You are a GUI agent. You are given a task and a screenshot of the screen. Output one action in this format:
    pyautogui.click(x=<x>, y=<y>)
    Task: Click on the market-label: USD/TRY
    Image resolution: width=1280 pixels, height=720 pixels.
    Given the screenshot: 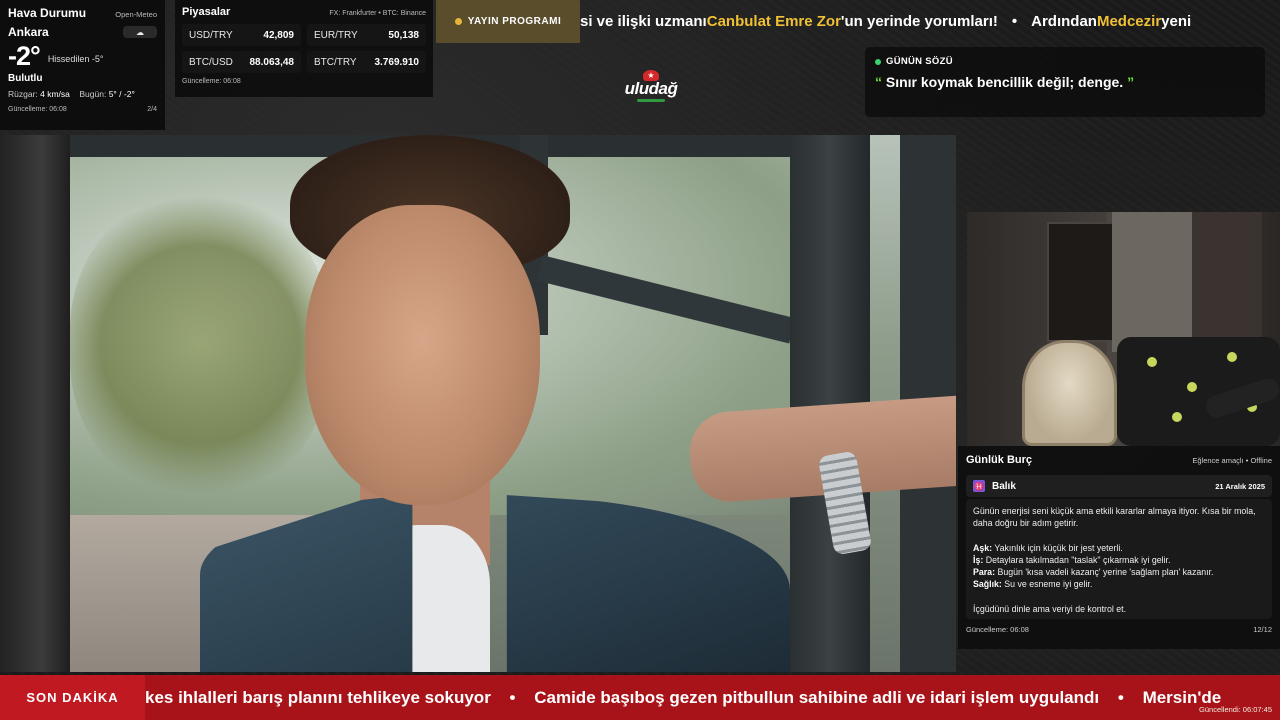 What is the action you would take?
    pyautogui.click(x=211, y=35)
    